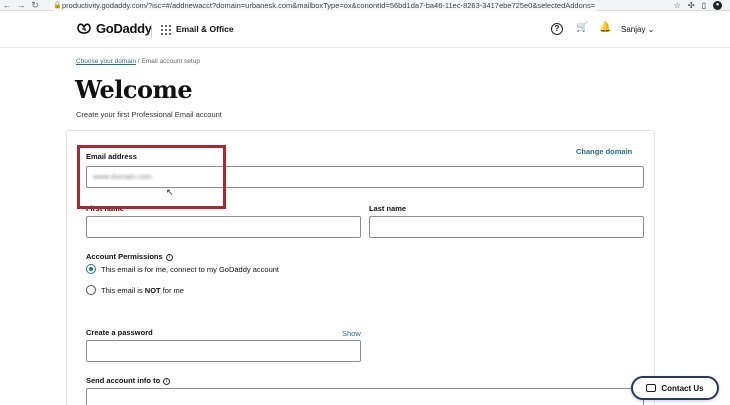  I want to click on highlight-annotation-box, so click(151, 177).